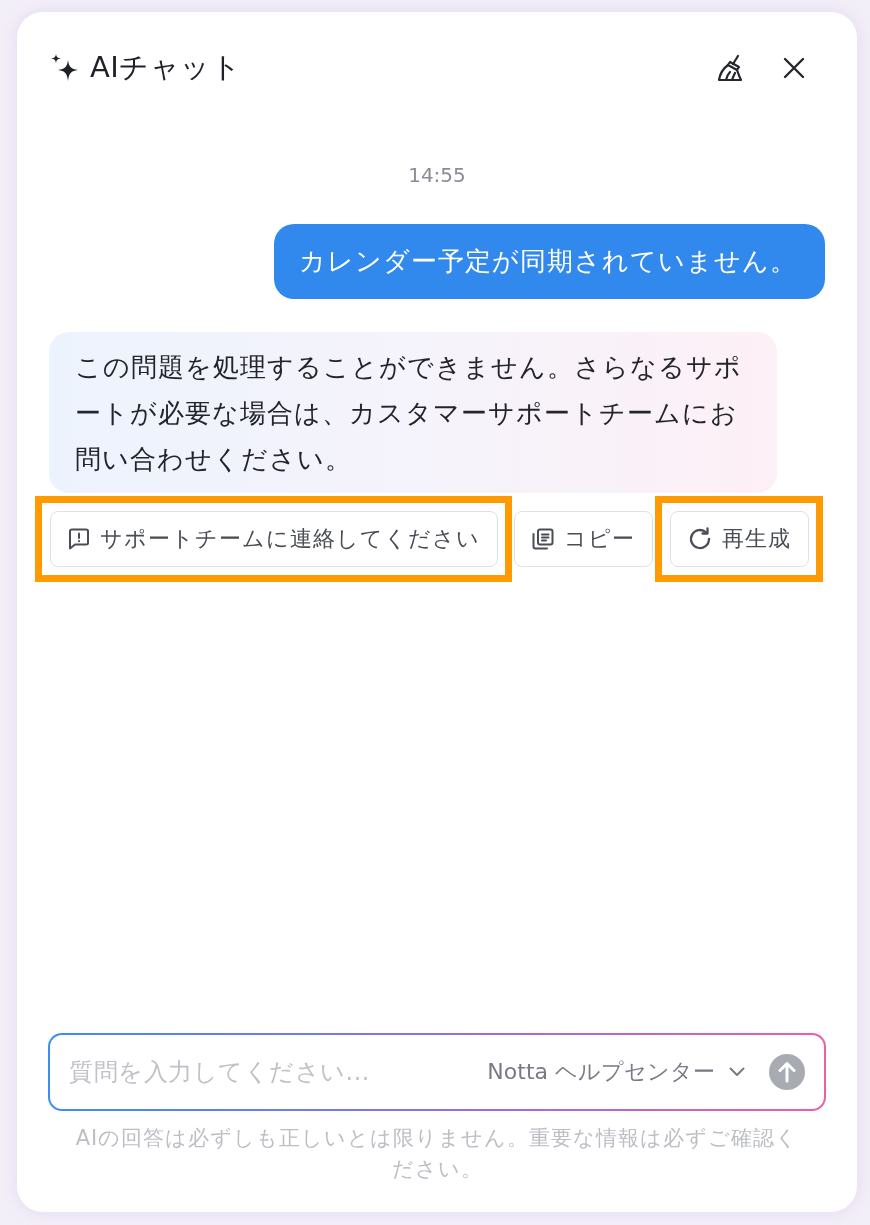 This screenshot has width=870, height=1225. What do you see at coordinates (543, 539) in the screenshot?
I see `copy-icon` at bounding box center [543, 539].